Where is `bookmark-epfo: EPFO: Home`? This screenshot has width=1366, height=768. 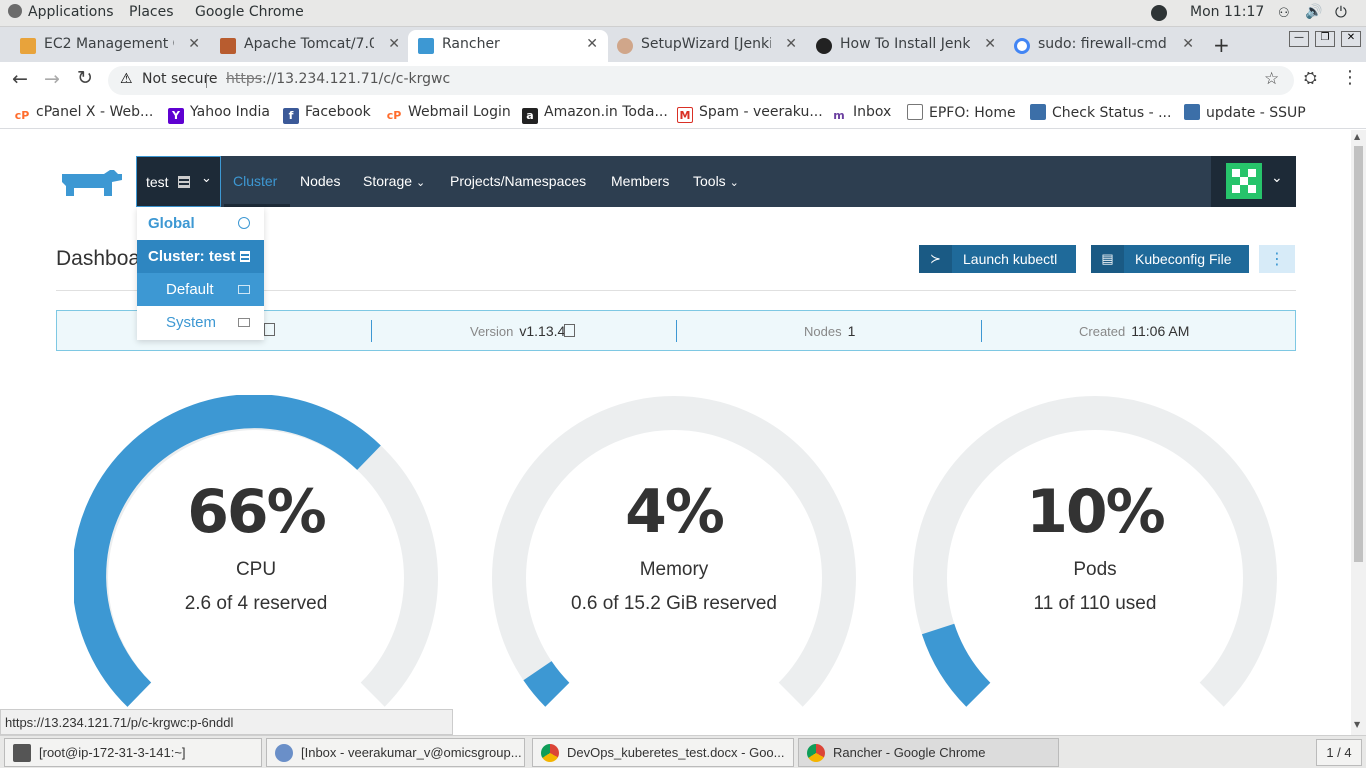
bookmark-epfo: EPFO: Home is located at coordinates (961, 112).